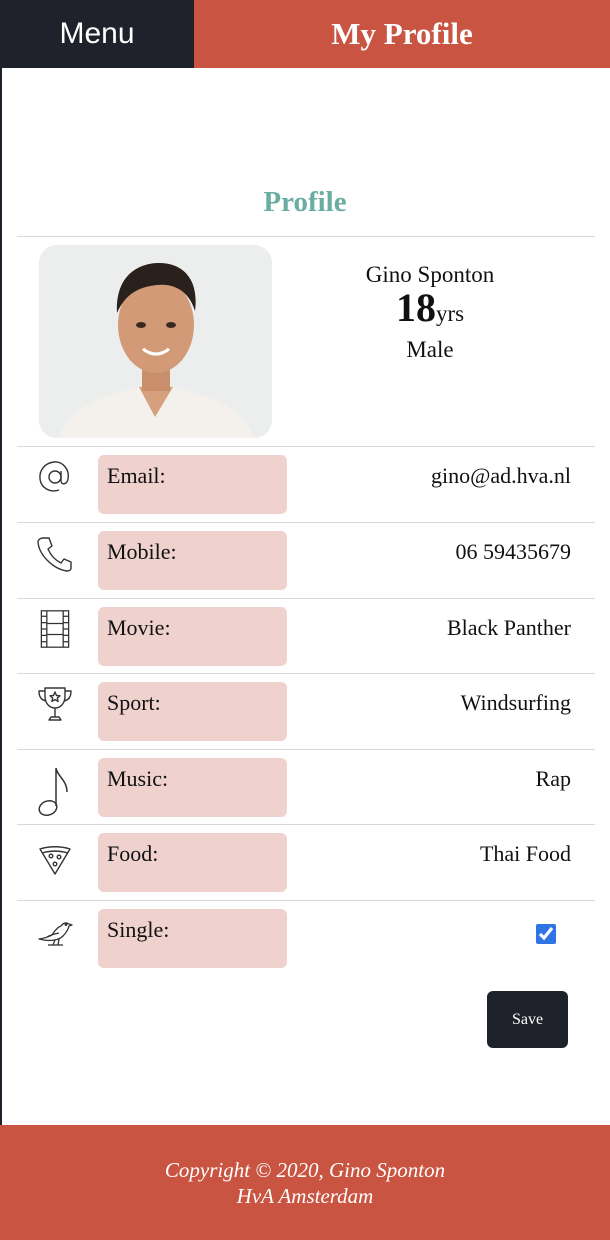 Image resolution: width=610 pixels, height=1240 pixels. I want to click on age-unit: yrs, so click(450, 313).